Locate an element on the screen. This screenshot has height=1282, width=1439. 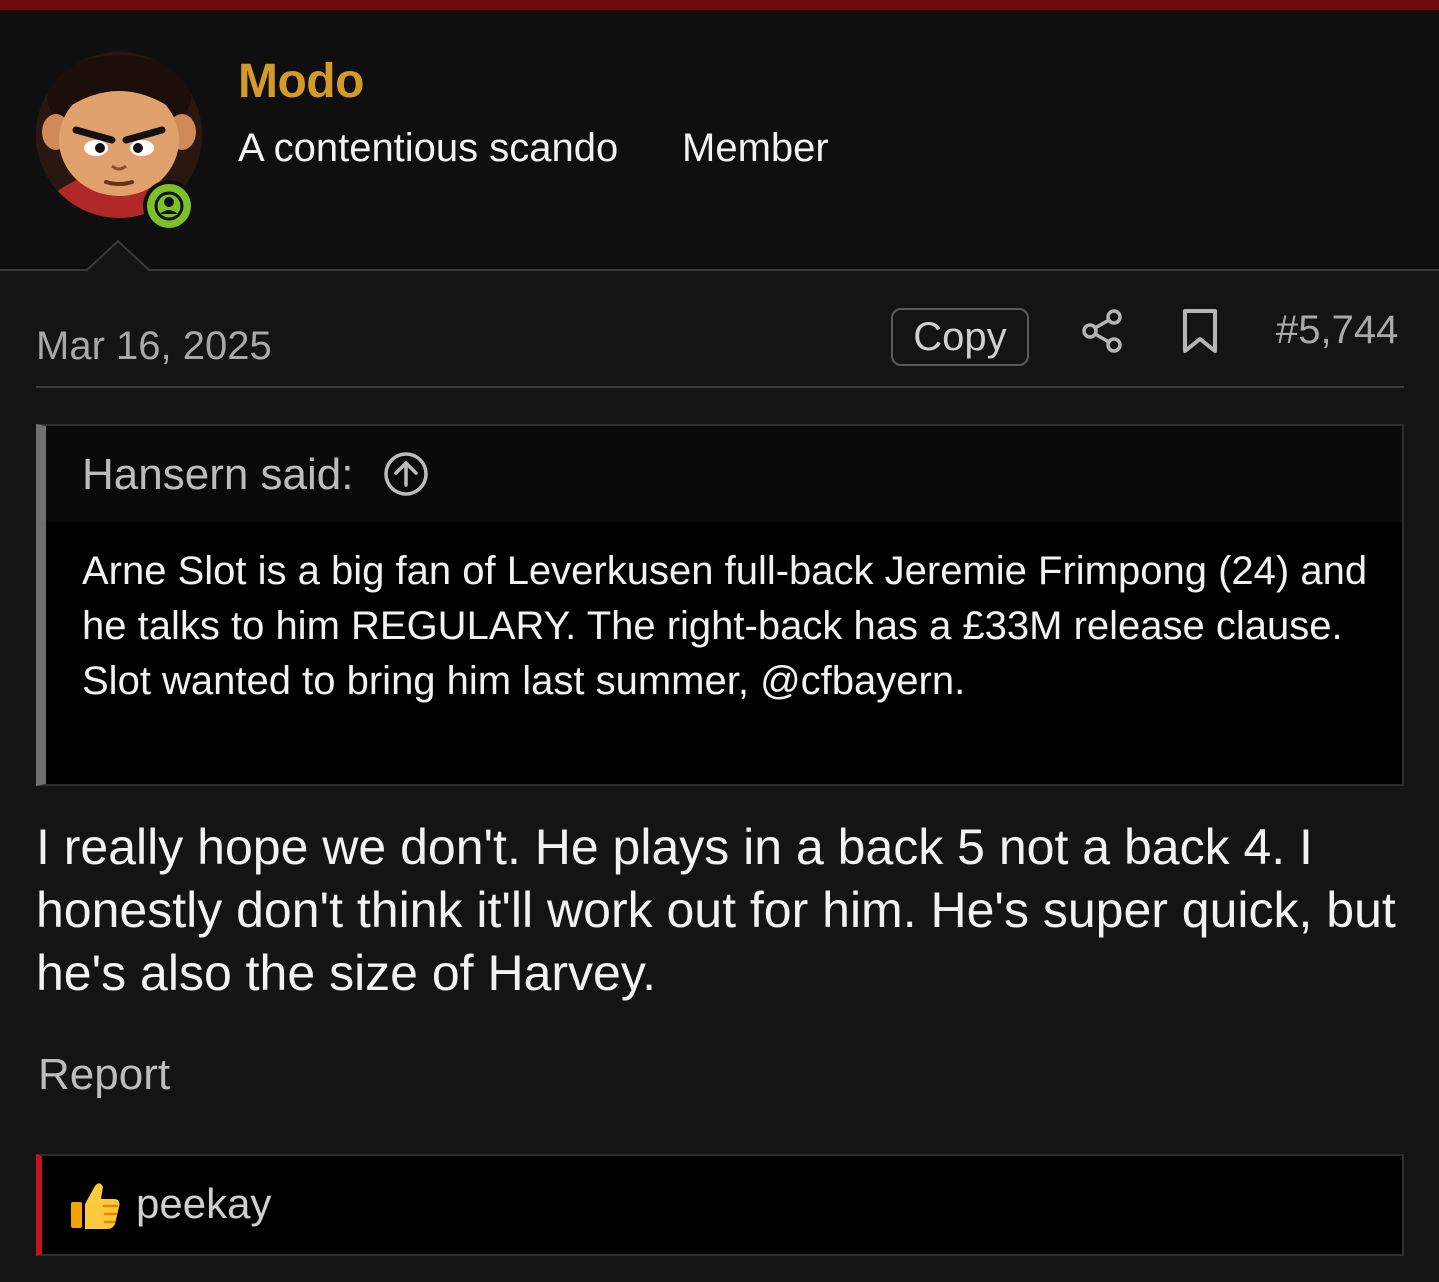
post-number-link: #5,744 is located at coordinates (1337, 330).